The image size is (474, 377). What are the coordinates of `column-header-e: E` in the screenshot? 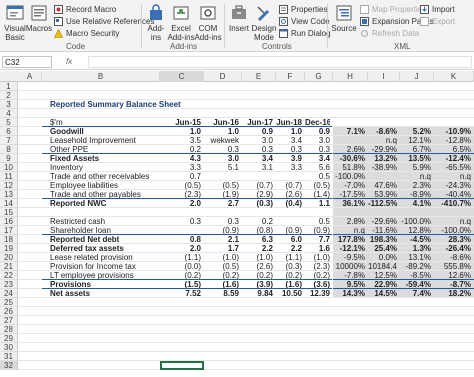 It's located at (259, 76).